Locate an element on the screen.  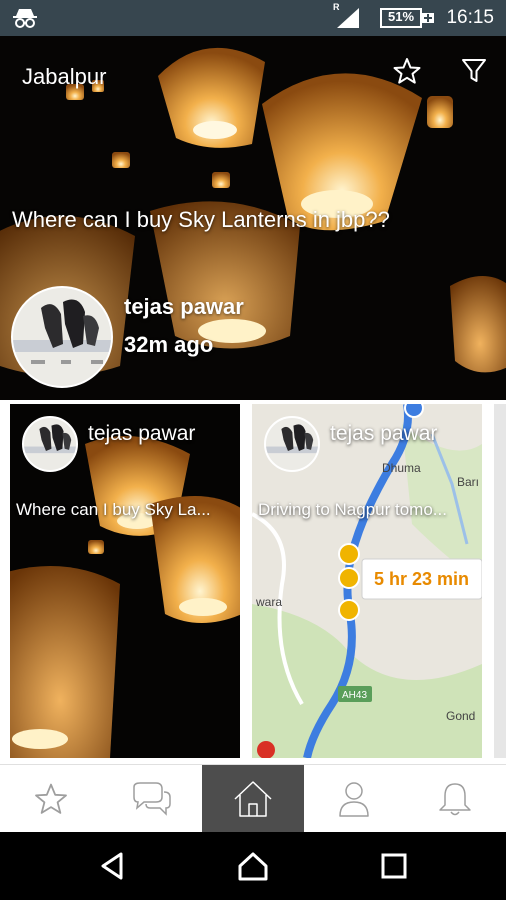
home-icon is located at coordinates (253, 799).